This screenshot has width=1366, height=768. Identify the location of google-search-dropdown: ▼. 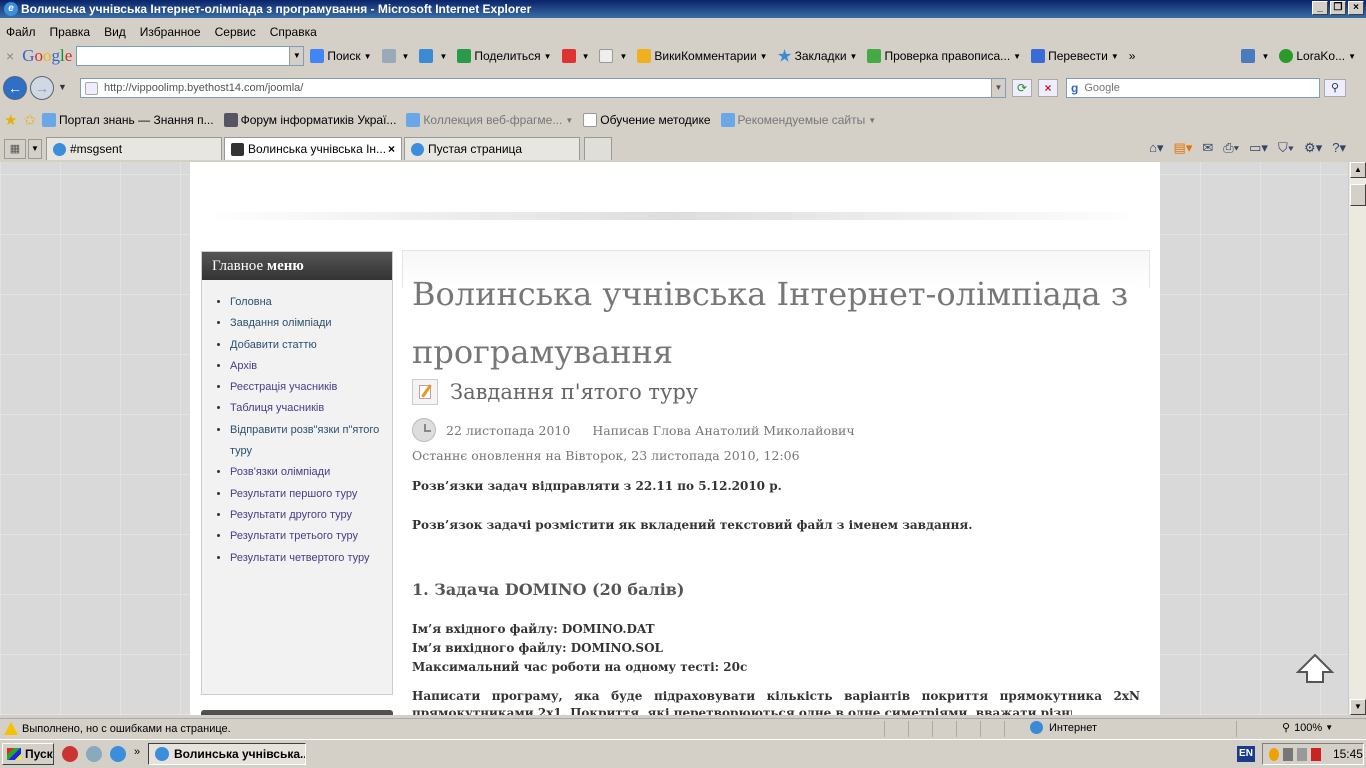
(296, 56).